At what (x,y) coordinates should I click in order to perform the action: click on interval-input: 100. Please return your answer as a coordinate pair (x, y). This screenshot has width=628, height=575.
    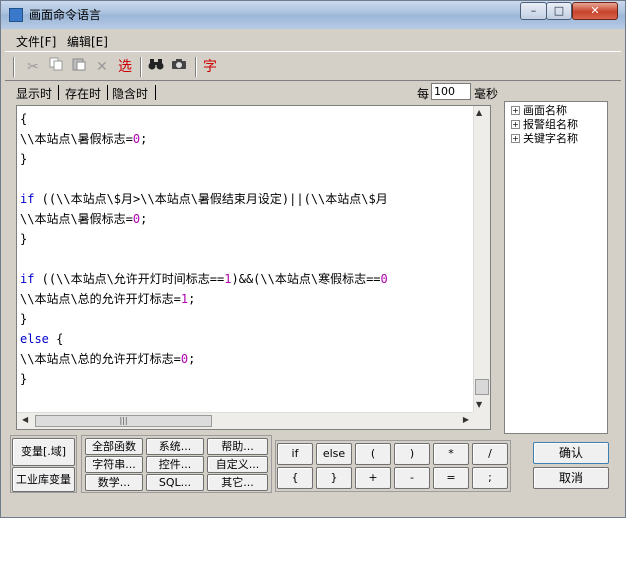
    Looking at the image, I should click on (451, 91).